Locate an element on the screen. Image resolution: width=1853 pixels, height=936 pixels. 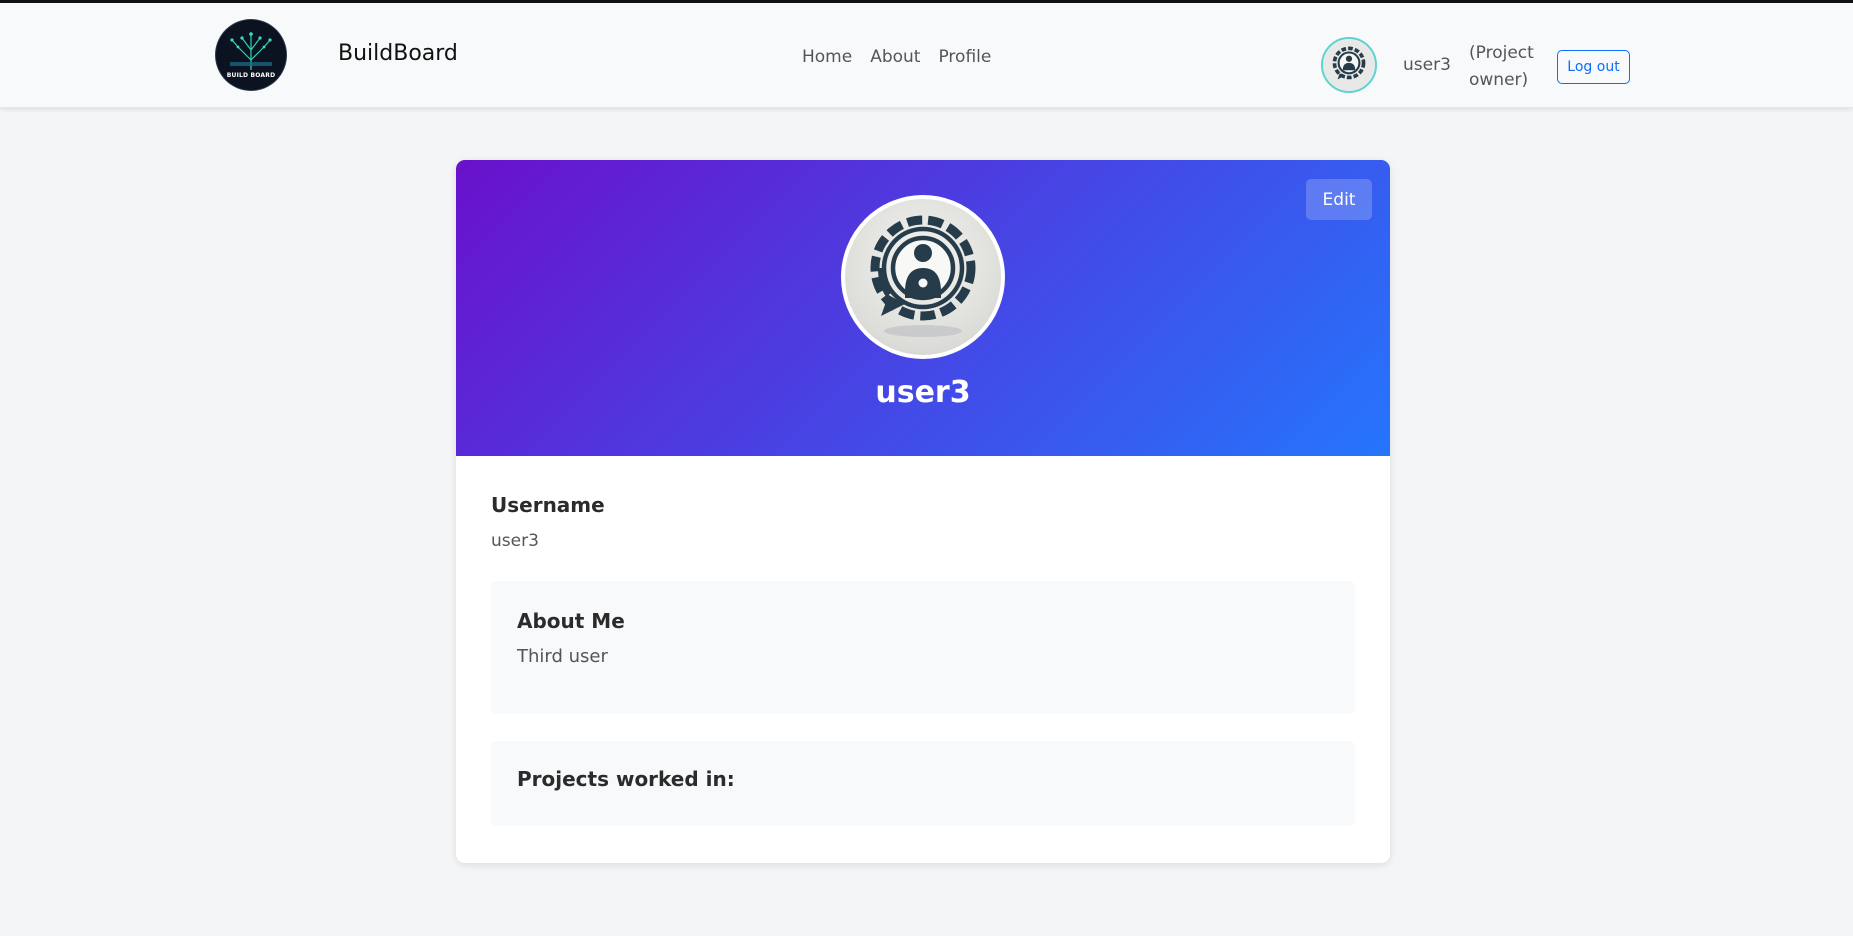
brand-name: BuildBoard is located at coordinates (398, 53).